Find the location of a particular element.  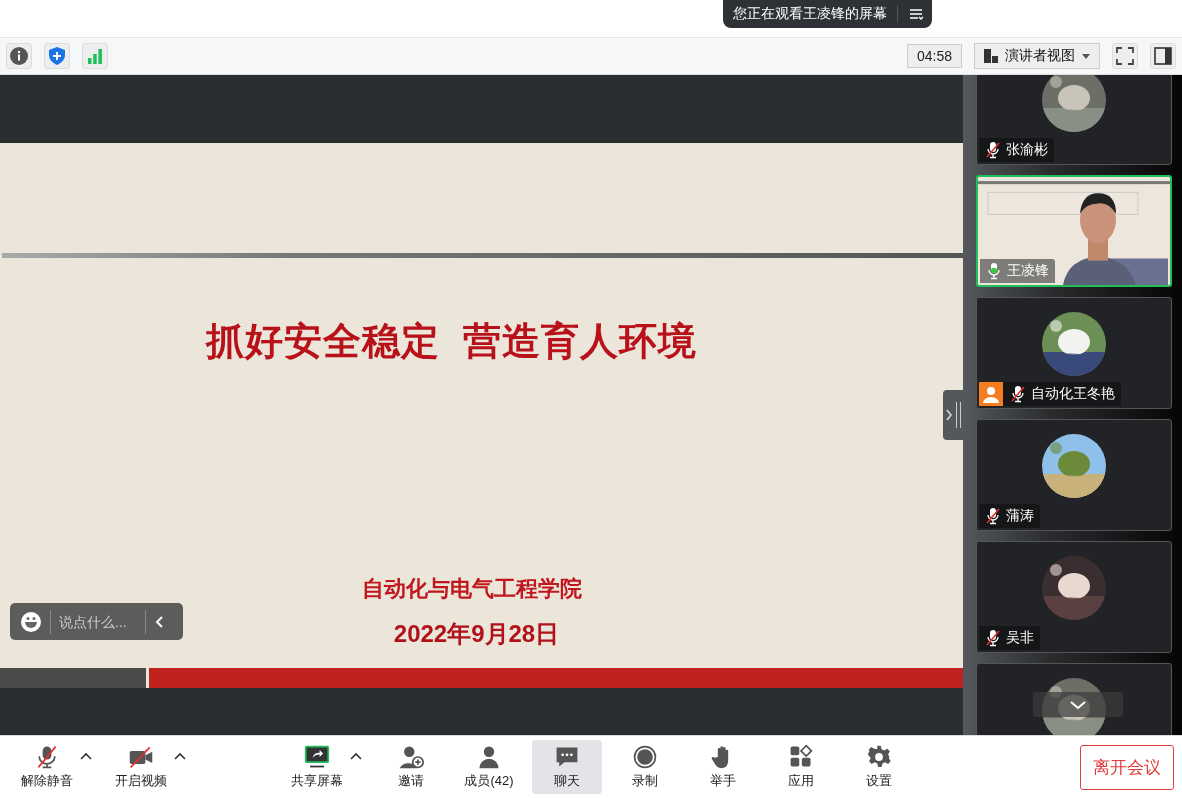

shield-icon is located at coordinates (57, 56).